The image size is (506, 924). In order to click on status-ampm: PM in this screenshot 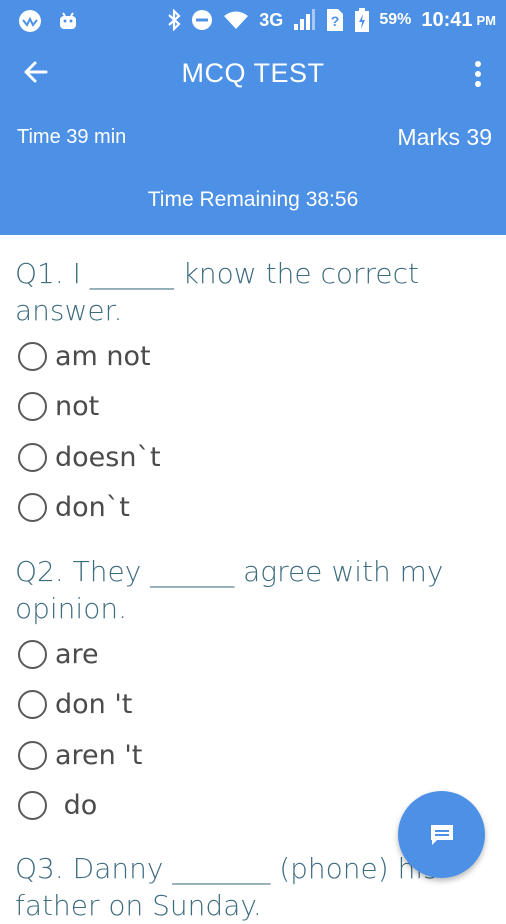, I will do `click(486, 20)`.